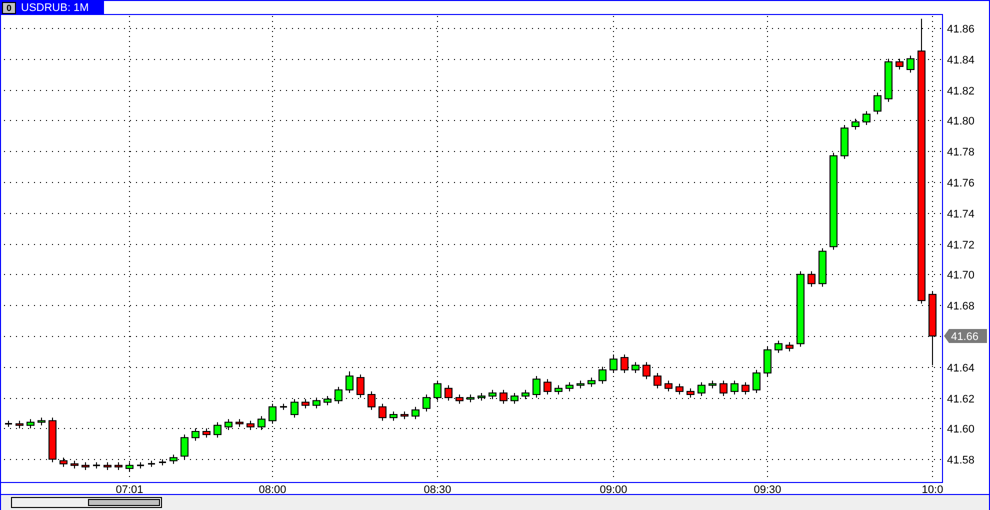  I want to click on y-axis-label: 41.74, so click(961, 214).